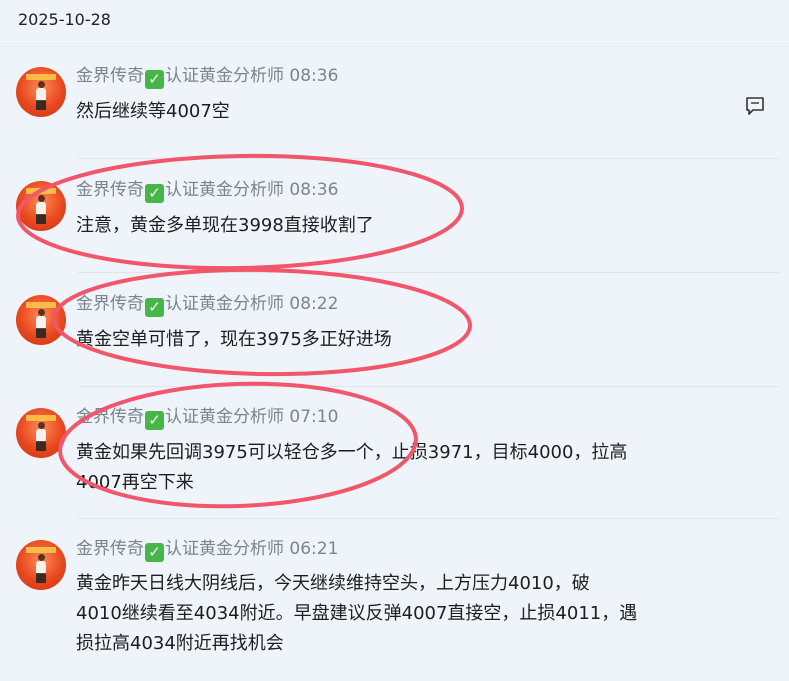 Image resolution: width=789 pixels, height=681 pixels. What do you see at coordinates (396, 226) in the screenshot?
I see `message-text: 注意，黄金多单现在3998直接收割了` at bounding box center [396, 226].